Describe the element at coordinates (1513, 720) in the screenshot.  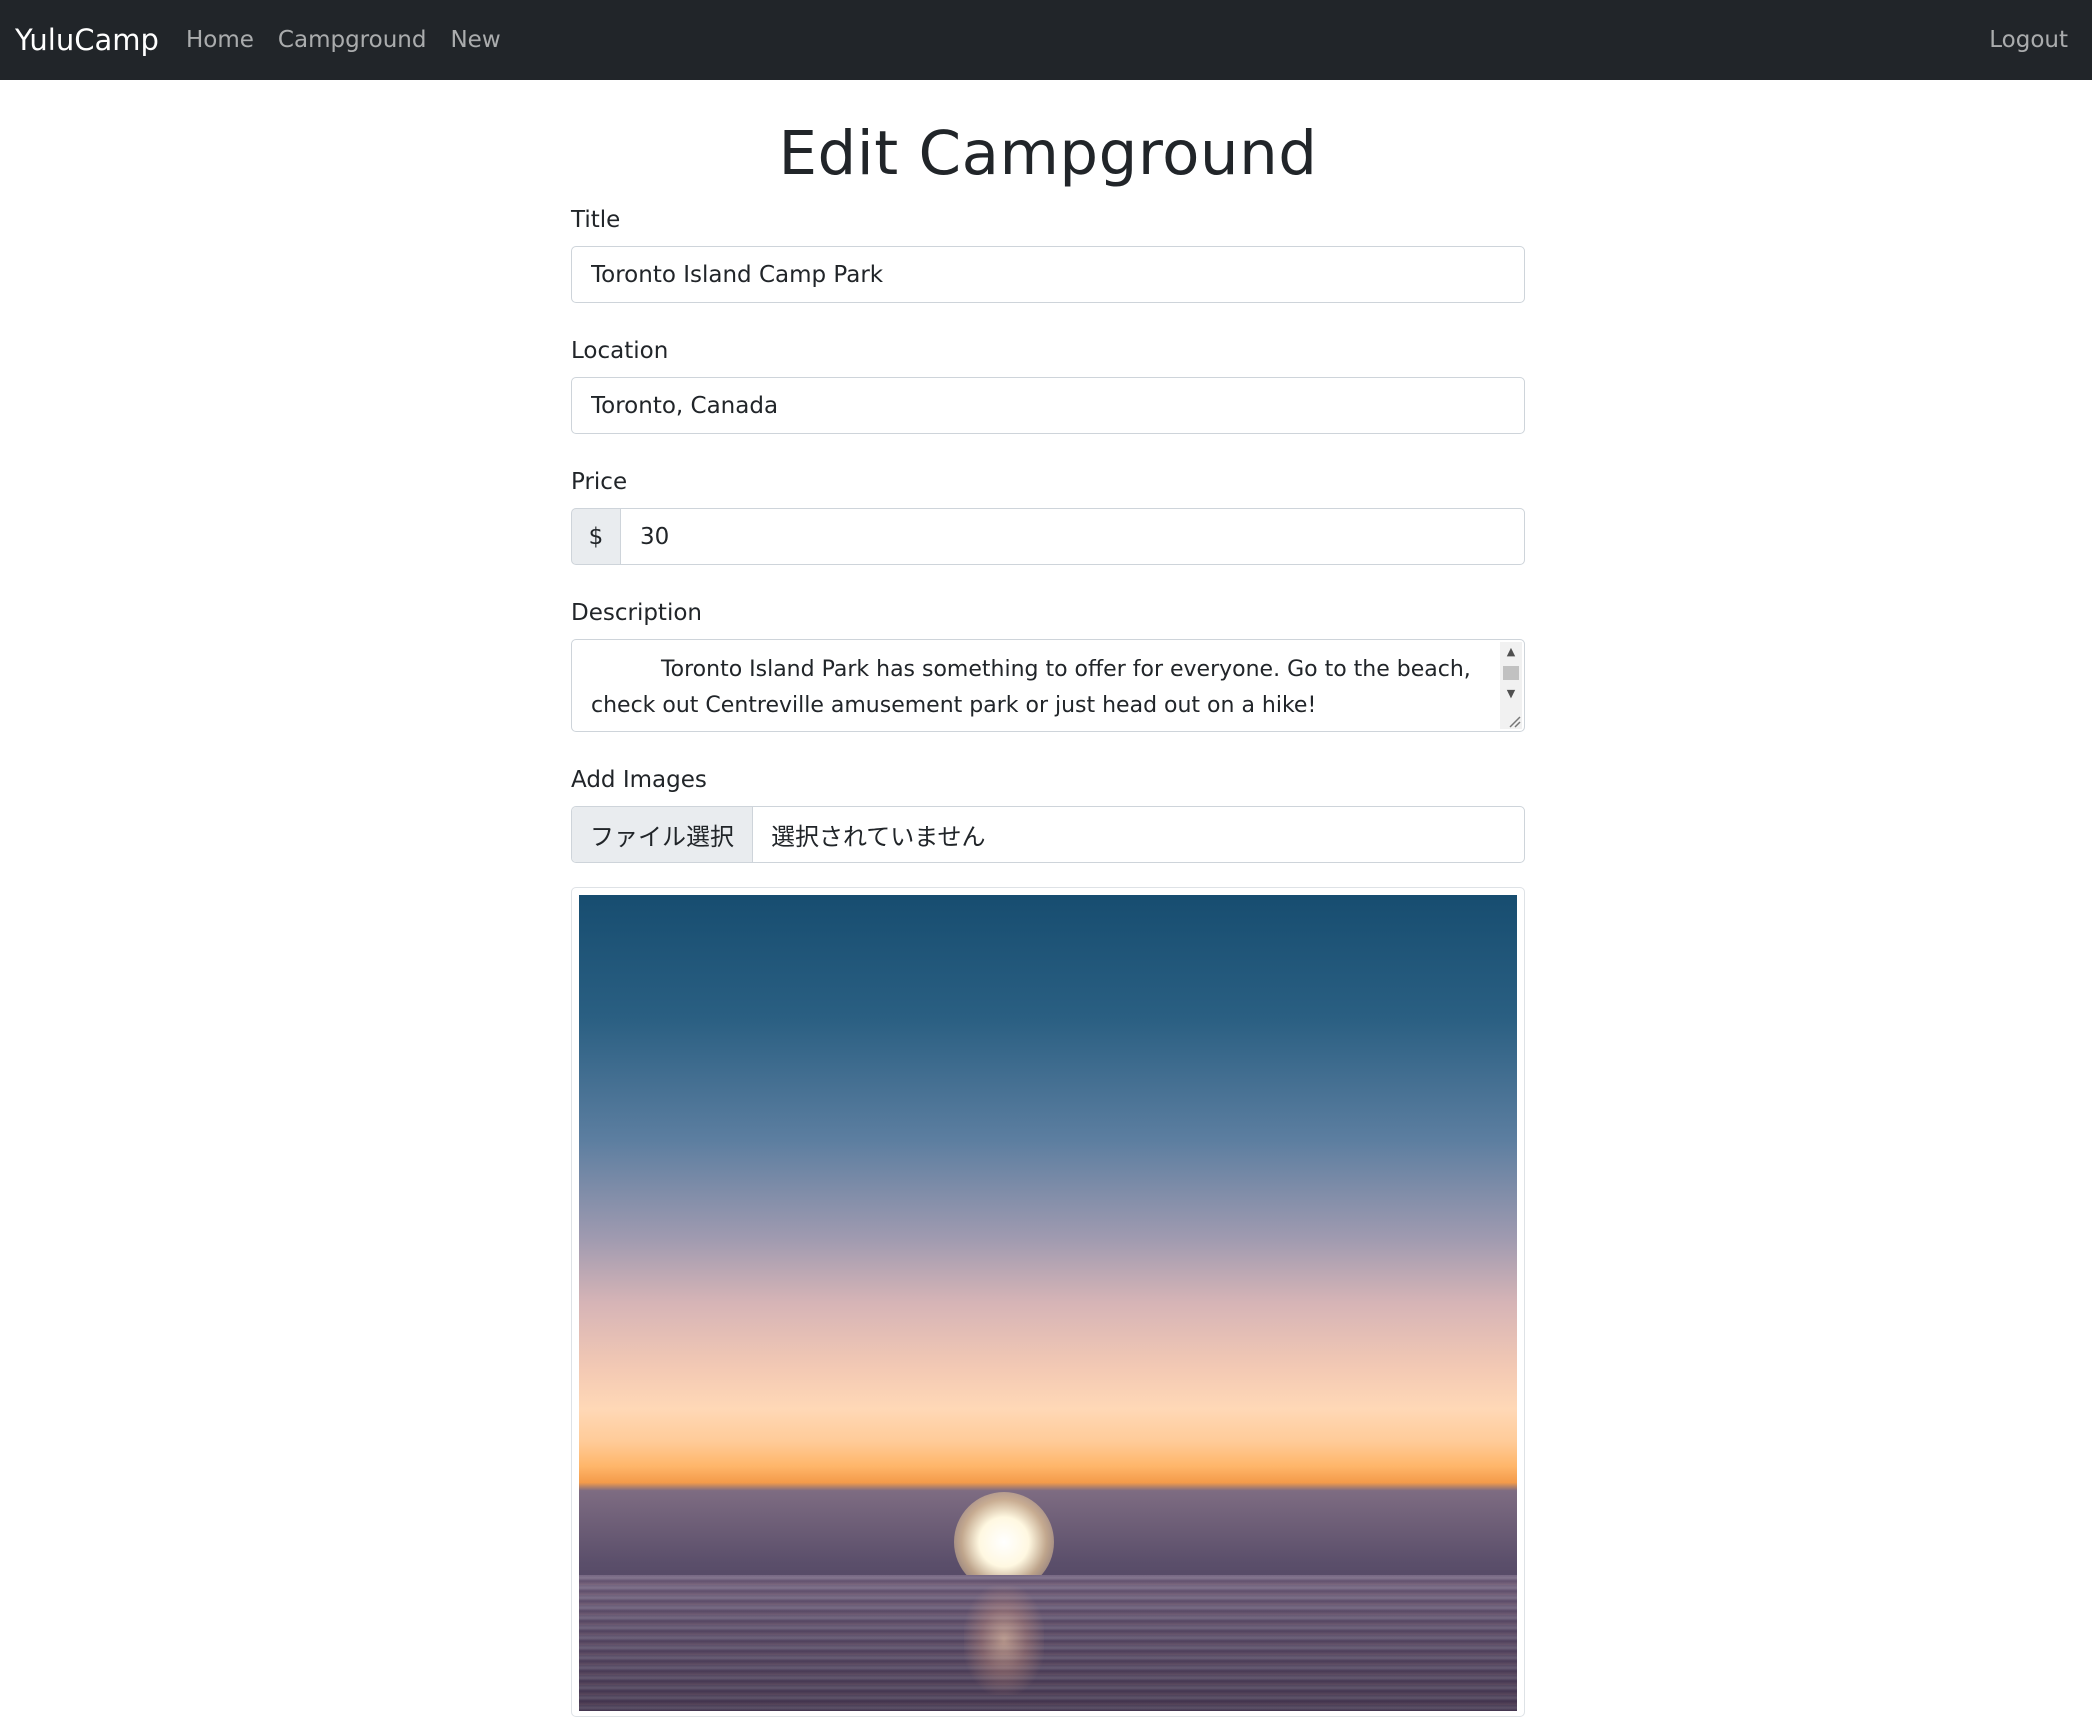
I see `resize-handle-icon` at that location.